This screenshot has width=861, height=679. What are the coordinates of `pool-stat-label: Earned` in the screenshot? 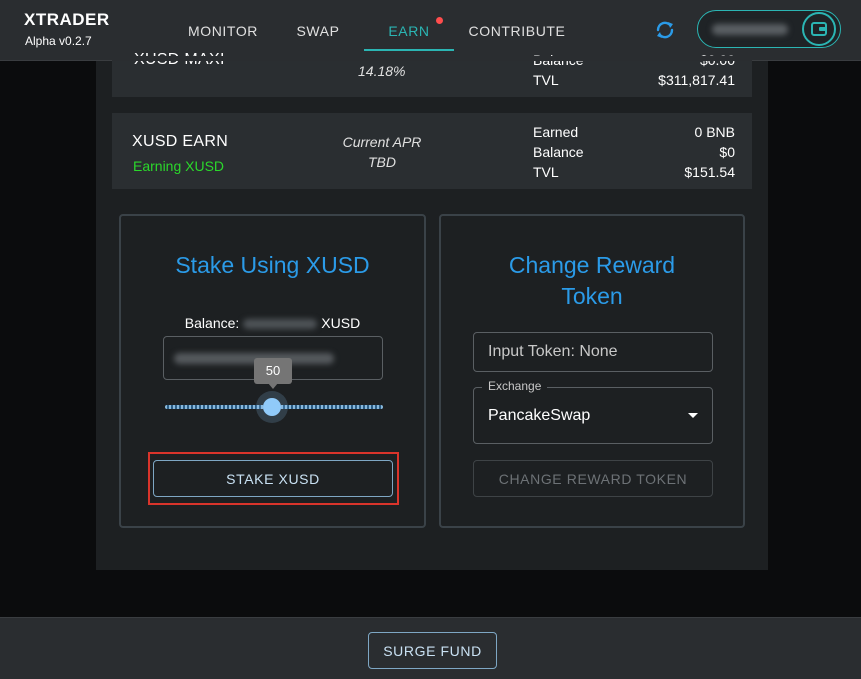 It's located at (556, 132).